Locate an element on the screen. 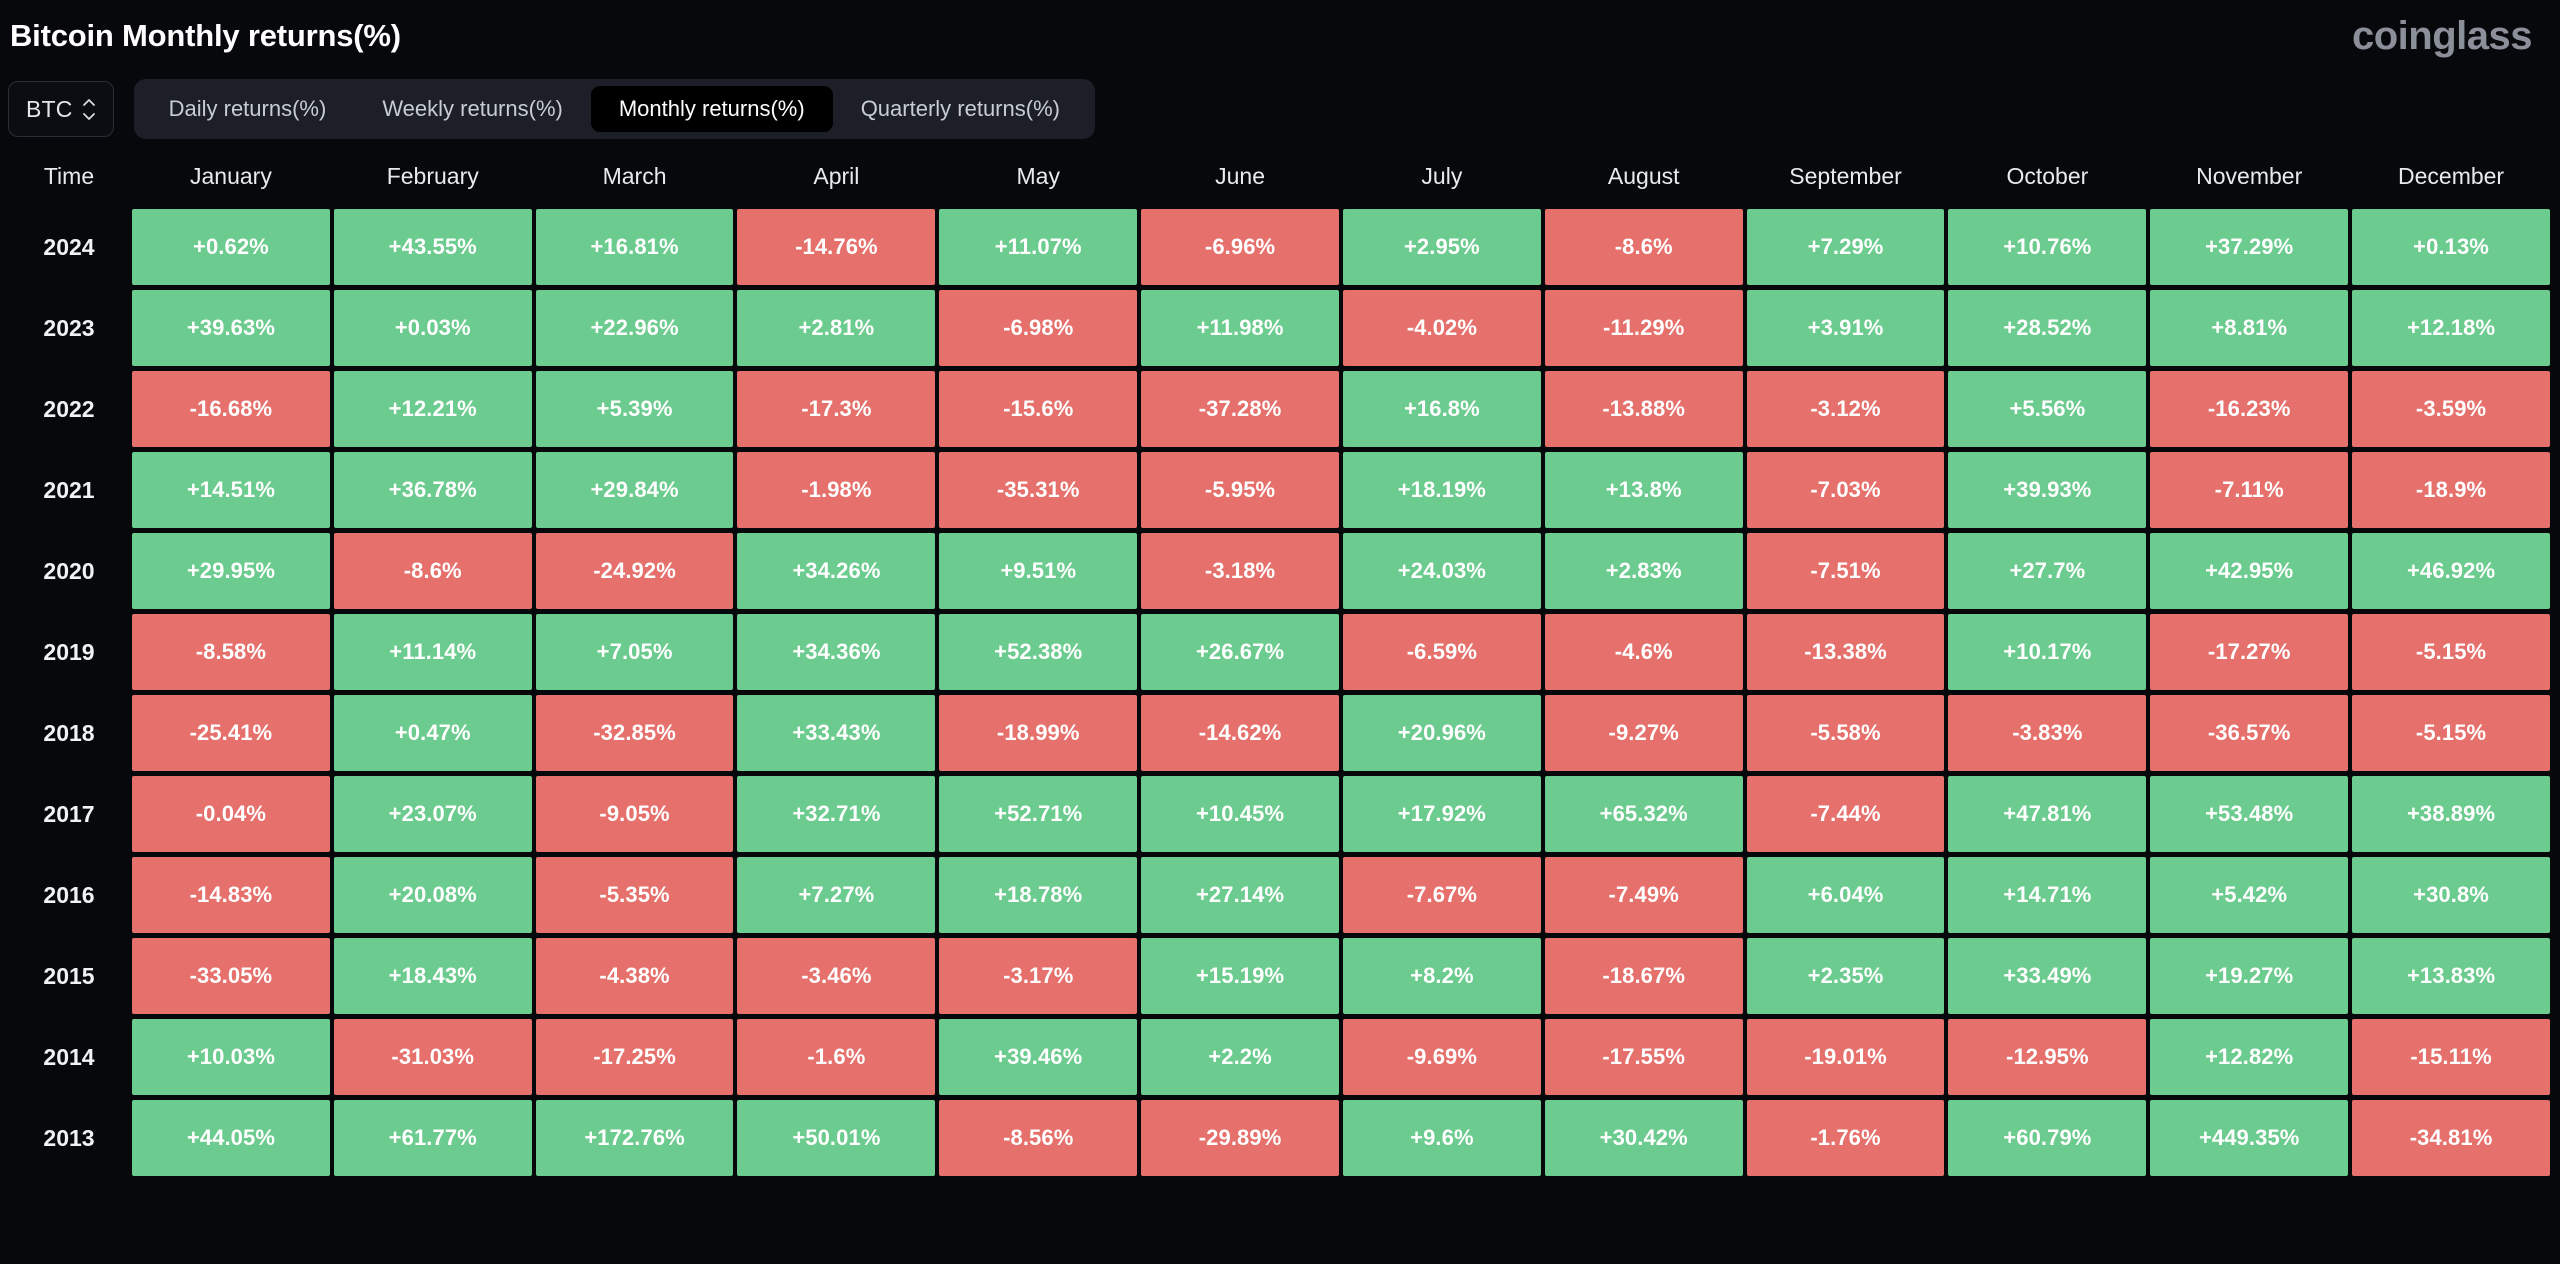 This screenshot has height=1264, width=2560. return-cell: -4.02% is located at coordinates (1441, 328).